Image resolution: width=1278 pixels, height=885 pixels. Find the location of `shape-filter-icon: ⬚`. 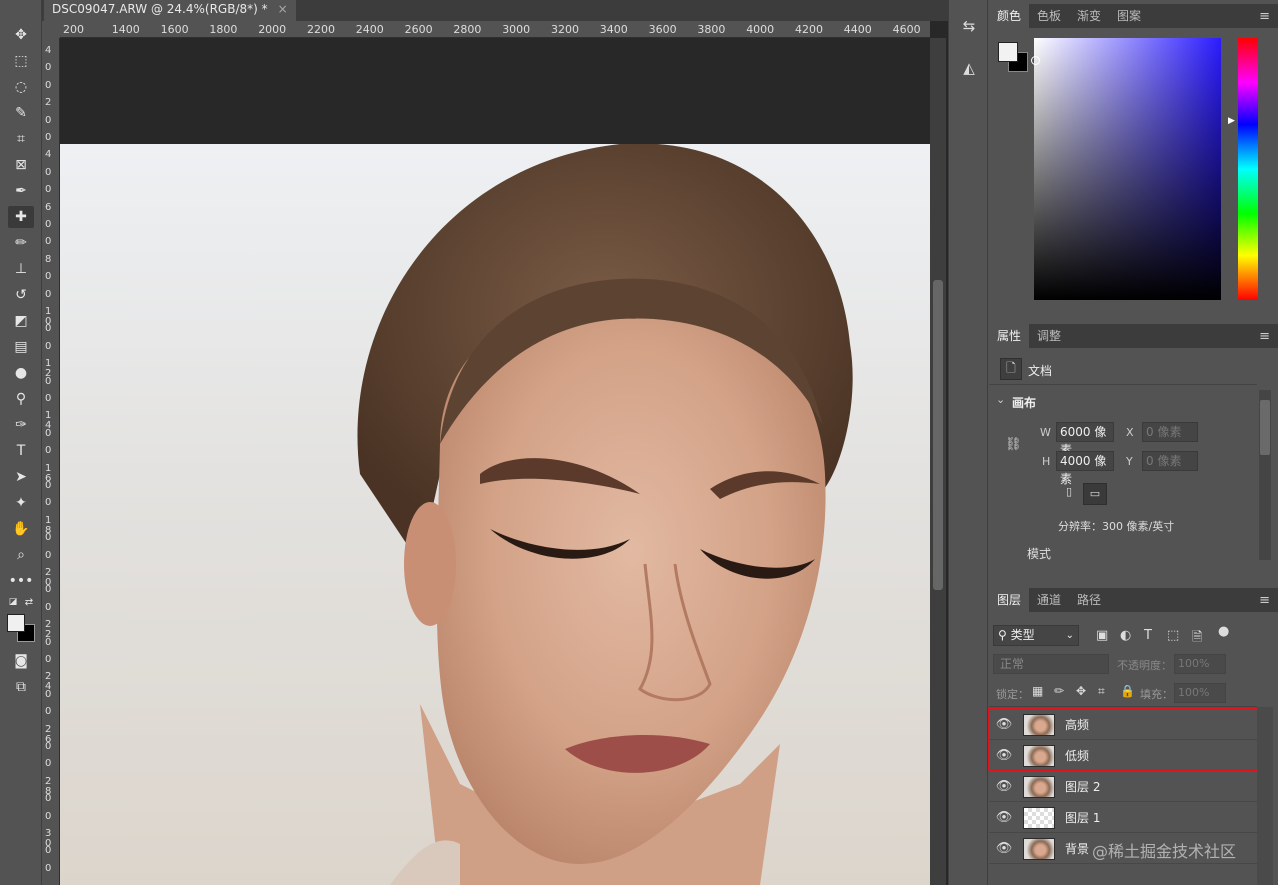

shape-filter-icon: ⬚ is located at coordinates (1173, 635).